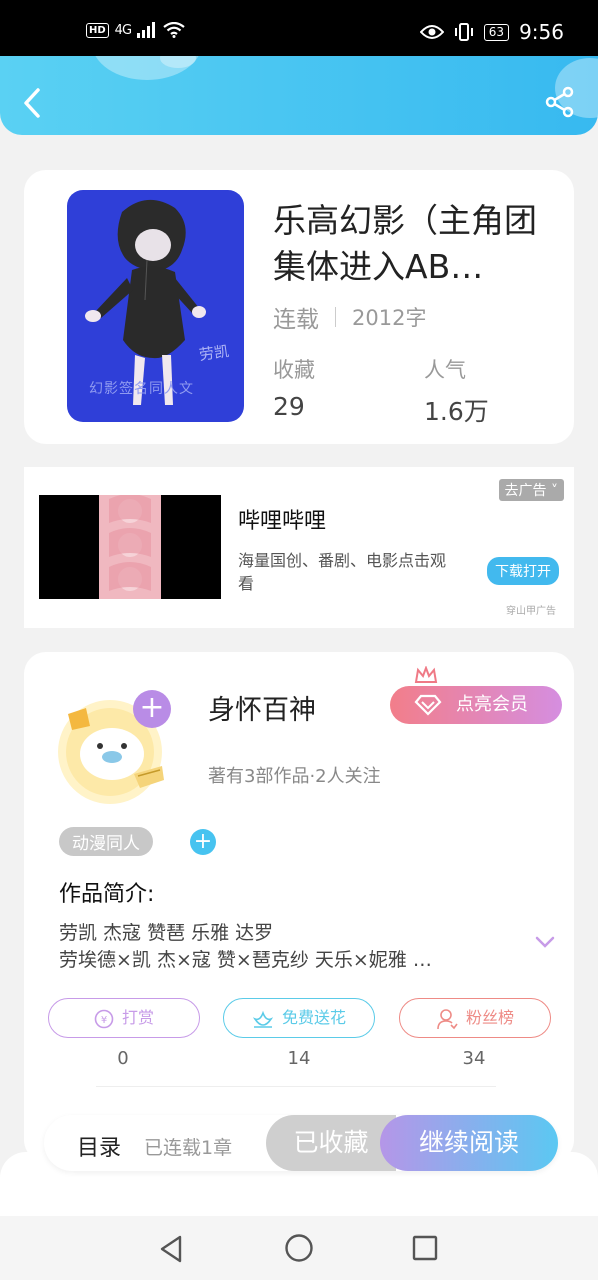 This screenshot has width=598, height=1280. Describe the element at coordinates (155, 306) in the screenshot. I see `book-cover: 劳凯 幻影签名同人文` at that location.